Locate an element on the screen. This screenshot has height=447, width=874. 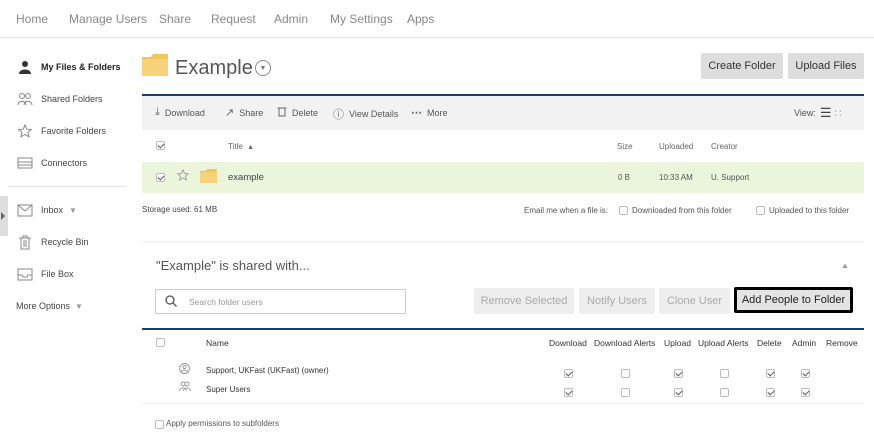
sidebar-item-recycle-bin: Recycle Bin is located at coordinates (52, 242).